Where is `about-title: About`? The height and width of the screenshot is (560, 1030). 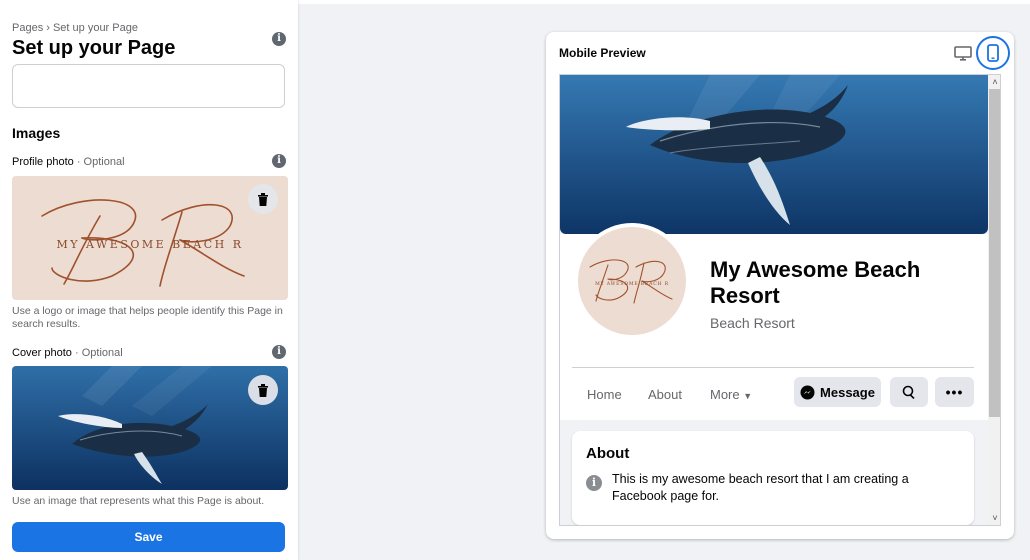
about-title: About is located at coordinates (608, 453).